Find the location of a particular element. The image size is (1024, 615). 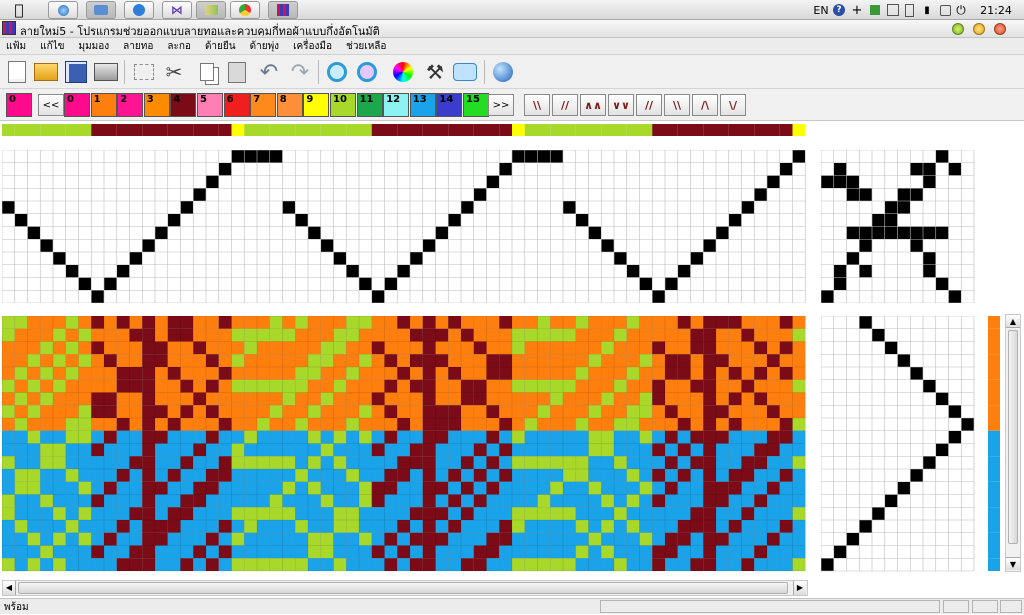

paste-icon is located at coordinates (237, 72).